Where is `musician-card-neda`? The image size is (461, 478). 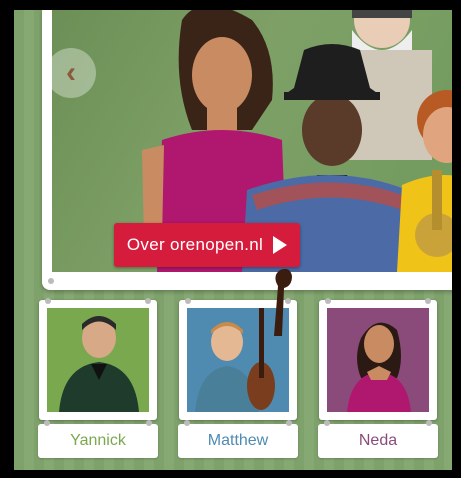
musician-card-neda is located at coordinates (378, 359).